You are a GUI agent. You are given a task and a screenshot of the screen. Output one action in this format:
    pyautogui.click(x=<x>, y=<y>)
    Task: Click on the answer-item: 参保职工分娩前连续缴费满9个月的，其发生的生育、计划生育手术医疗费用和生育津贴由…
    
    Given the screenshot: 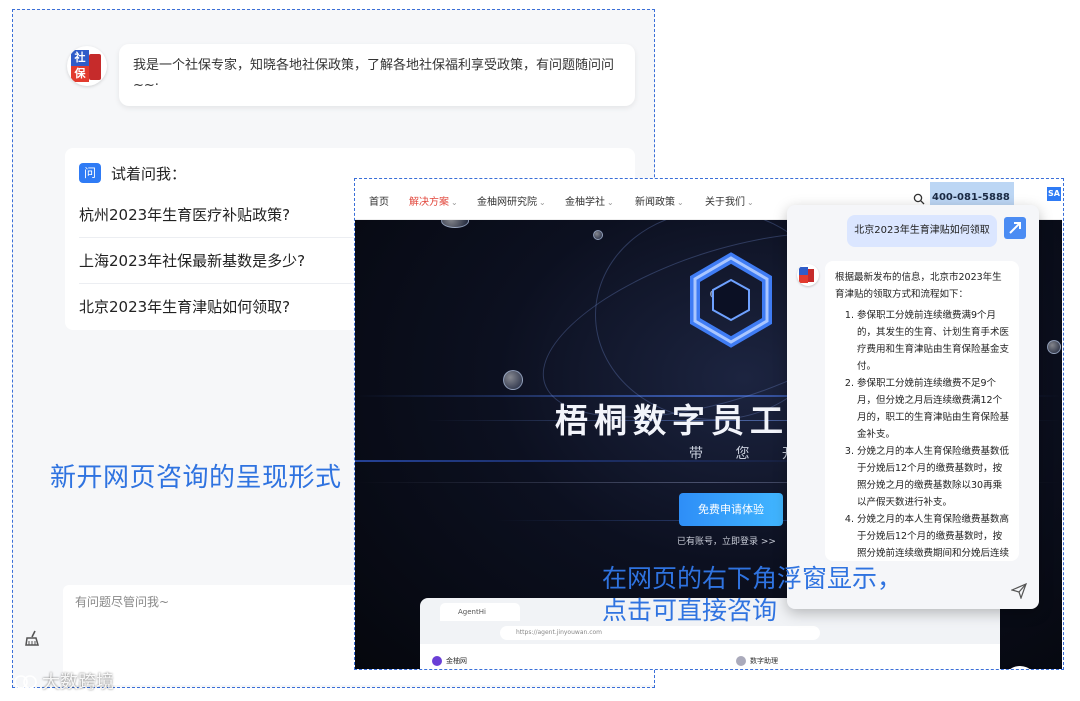 What is the action you would take?
    pyautogui.click(x=933, y=341)
    